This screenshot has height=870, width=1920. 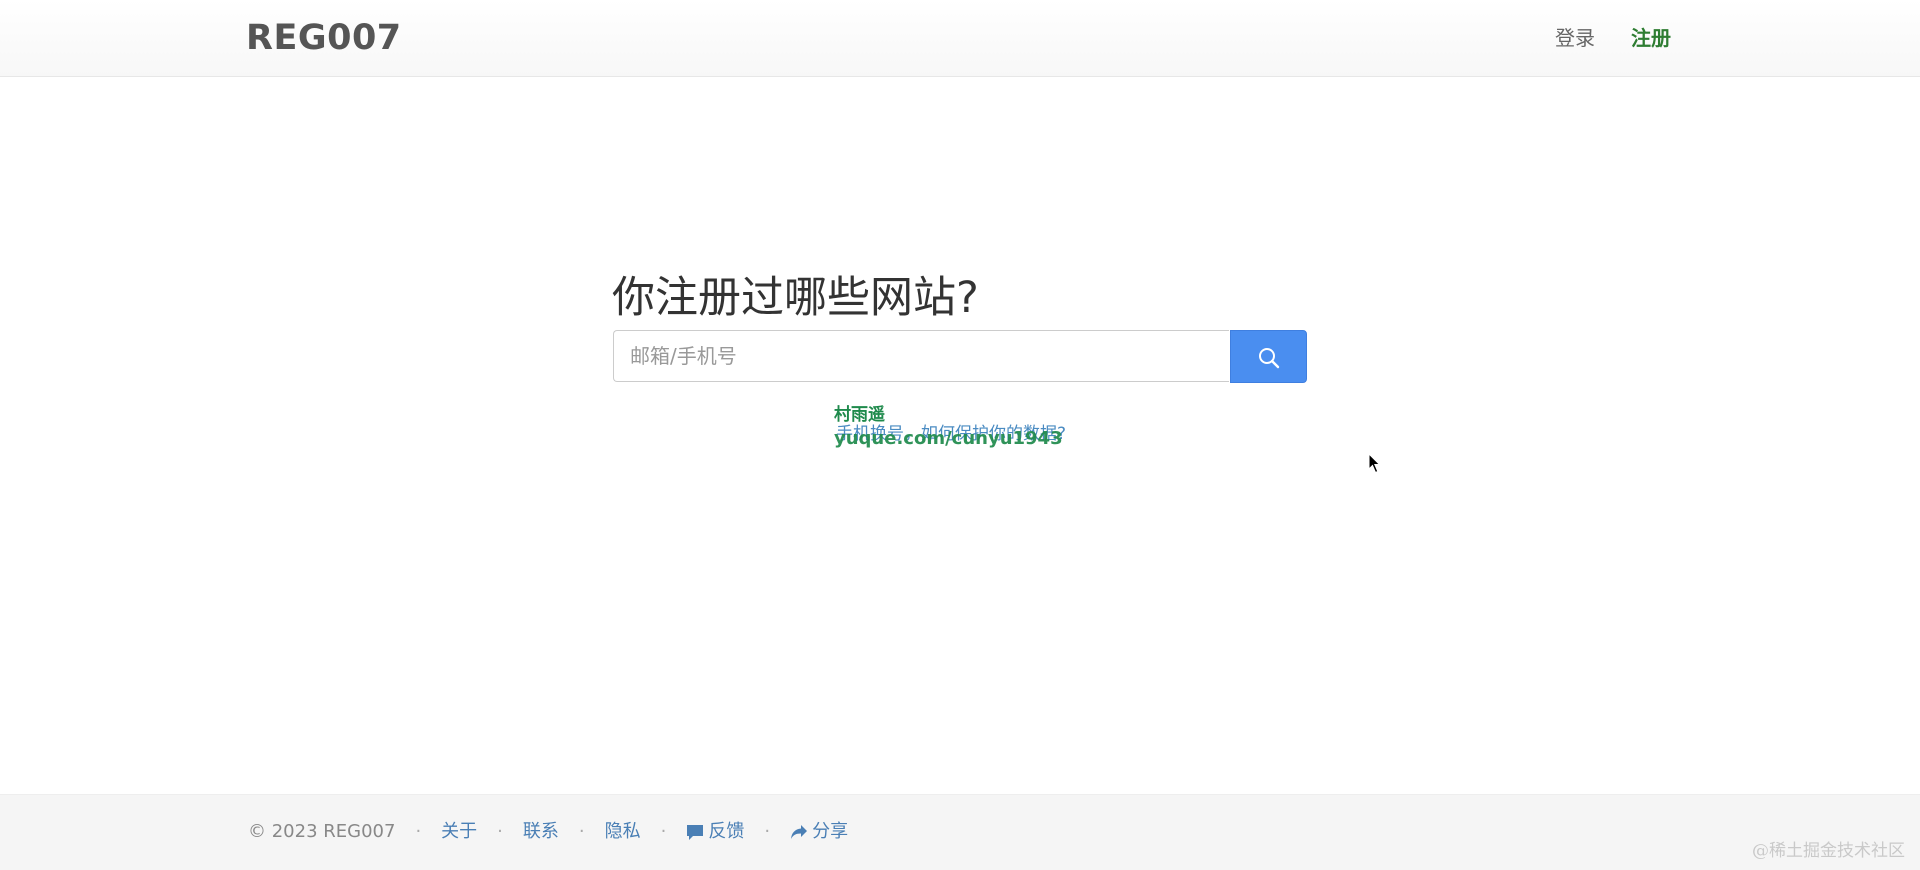 What do you see at coordinates (726, 831) in the screenshot?
I see `footer-feedback-label: 反馈` at bounding box center [726, 831].